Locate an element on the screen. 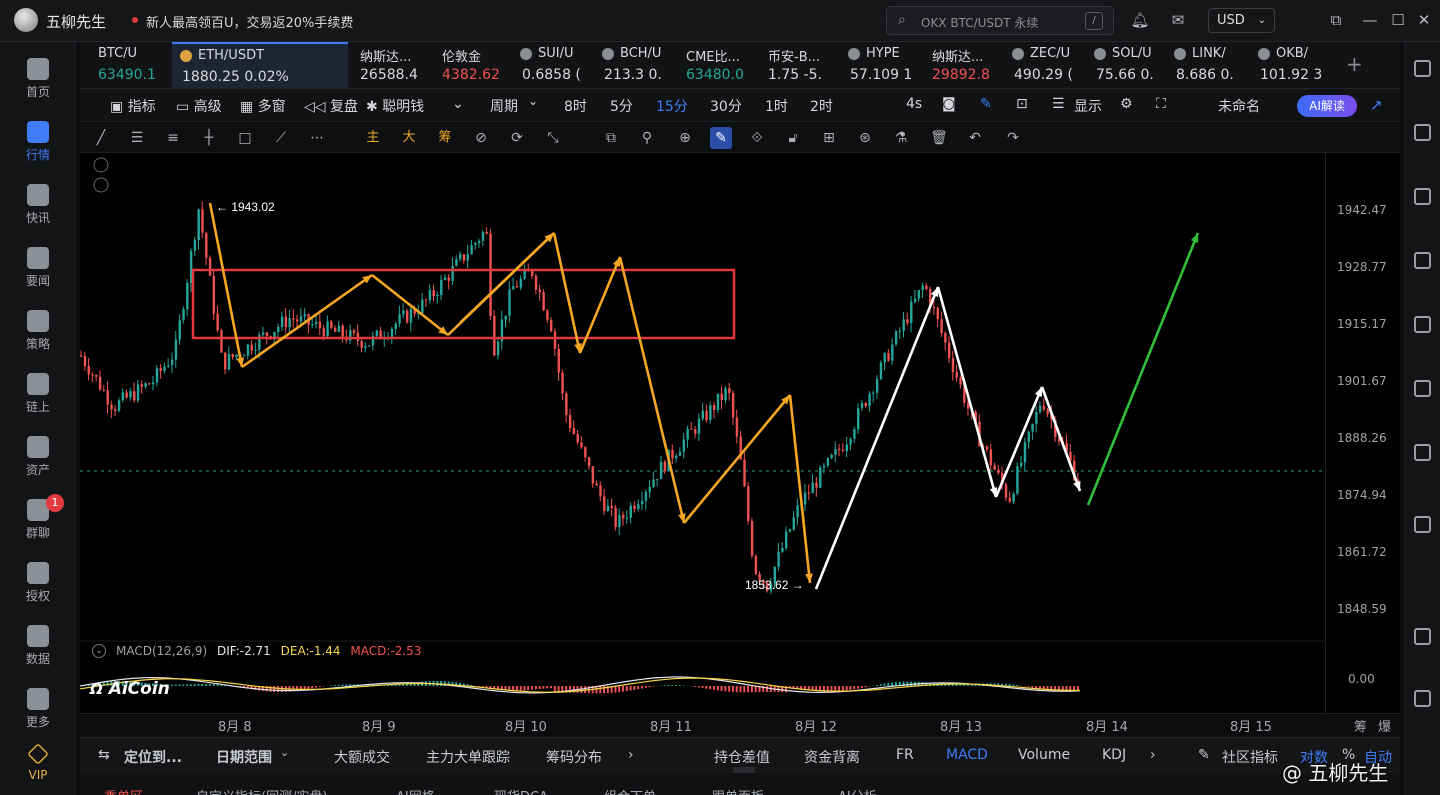  headset-icon is located at coordinates (1422, 698).